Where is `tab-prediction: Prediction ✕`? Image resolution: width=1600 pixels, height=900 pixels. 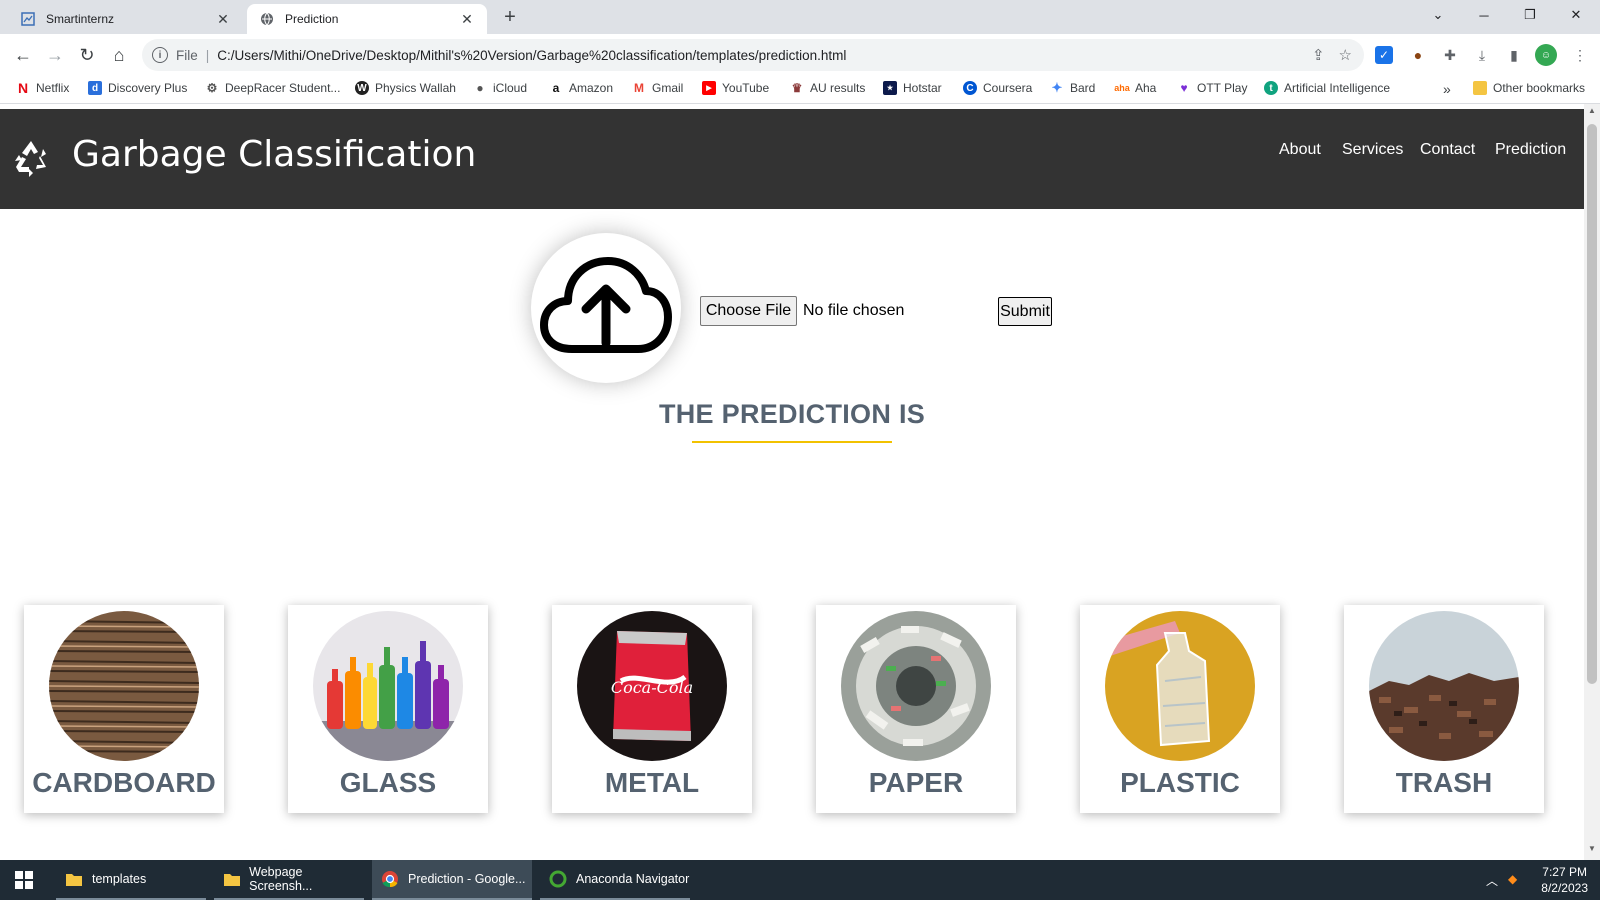 tab-prediction: Prediction ✕ is located at coordinates (367, 19).